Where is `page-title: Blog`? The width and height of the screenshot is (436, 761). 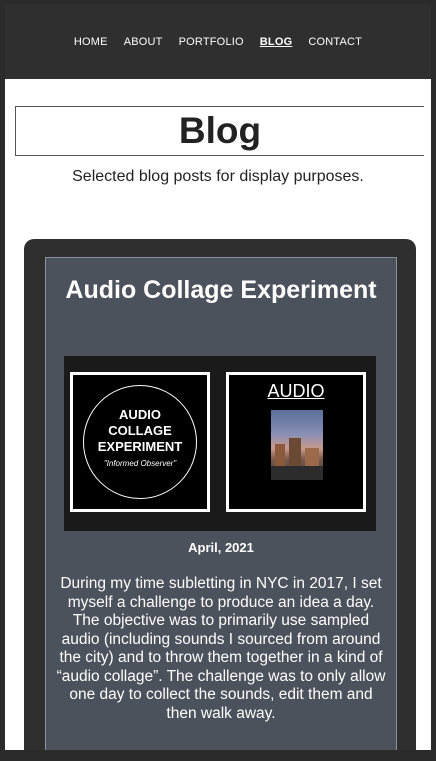
page-title: Blog is located at coordinates (220, 130).